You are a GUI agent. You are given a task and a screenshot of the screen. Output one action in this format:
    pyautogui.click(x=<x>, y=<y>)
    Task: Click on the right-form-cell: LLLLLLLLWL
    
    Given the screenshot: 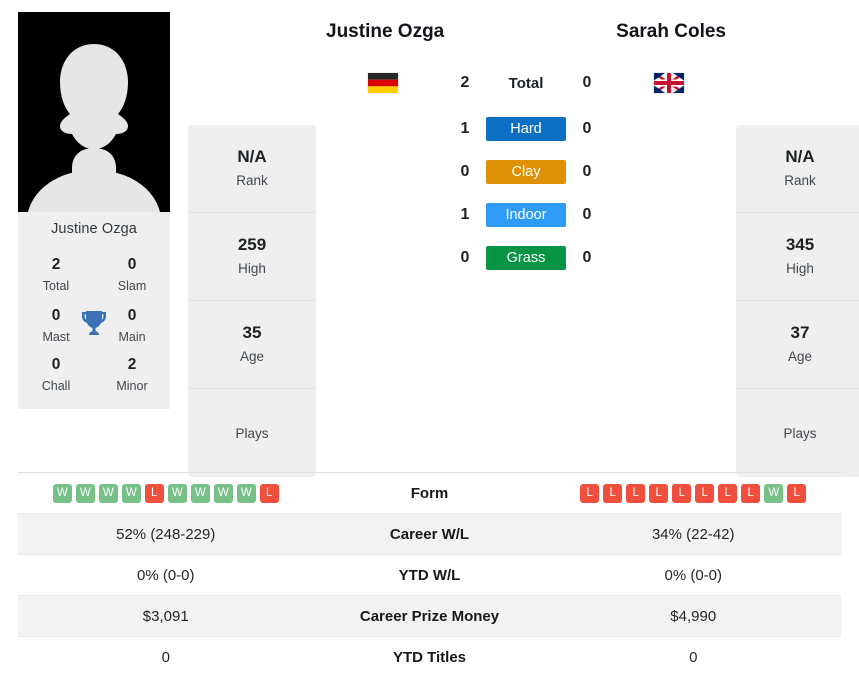 What is the action you would take?
    pyautogui.click(x=694, y=493)
    